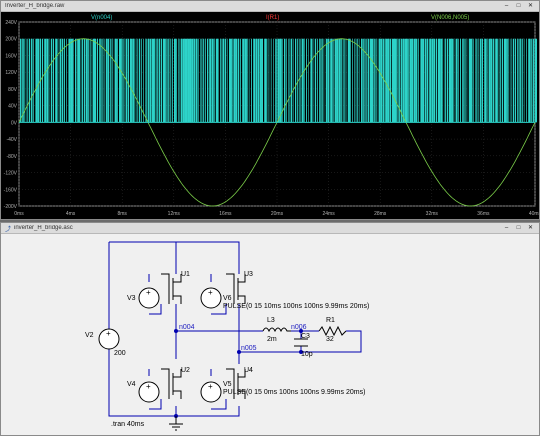 This screenshot has width=540, height=436. I want to click on label-r1: R1, so click(330, 320).